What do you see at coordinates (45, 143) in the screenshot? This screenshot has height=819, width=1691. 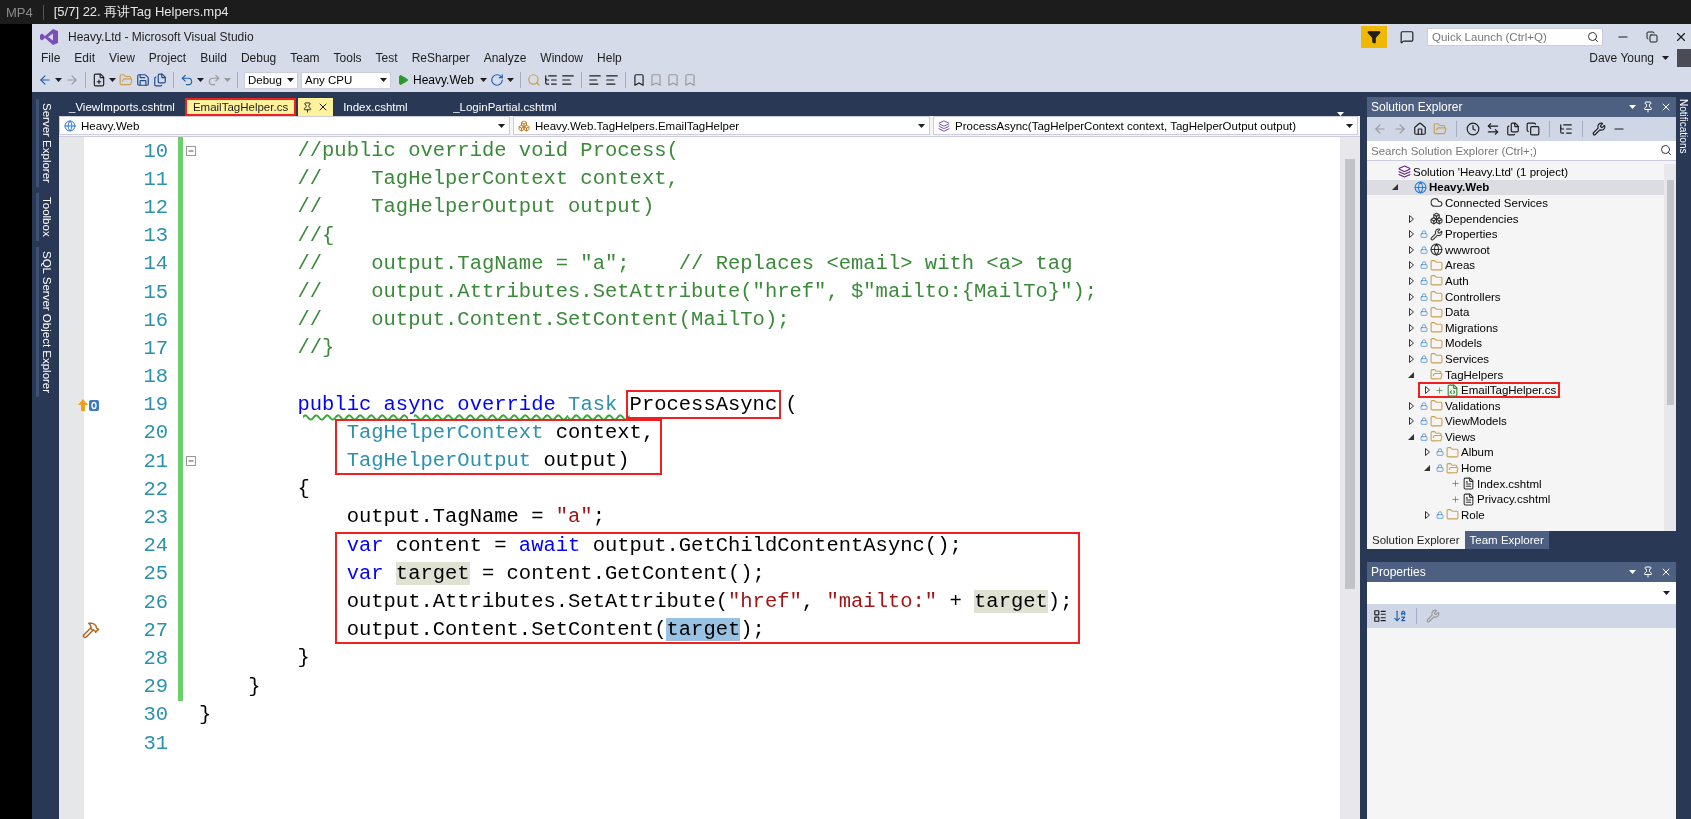 I see `tool-window-tab: Server Explorer` at bounding box center [45, 143].